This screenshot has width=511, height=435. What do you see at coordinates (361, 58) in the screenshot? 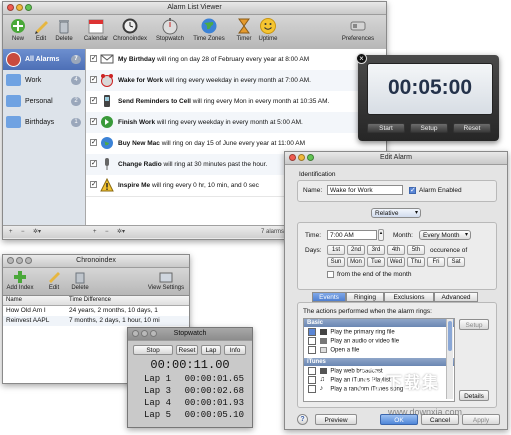
I see `close-timer-button: ×` at bounding box center [361, 58].